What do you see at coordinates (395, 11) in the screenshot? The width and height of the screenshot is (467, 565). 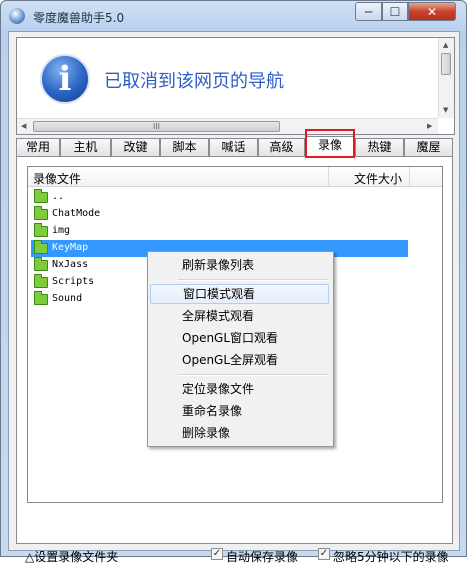 I see `maximize-button: ☐` at bounding box center [395, 11].